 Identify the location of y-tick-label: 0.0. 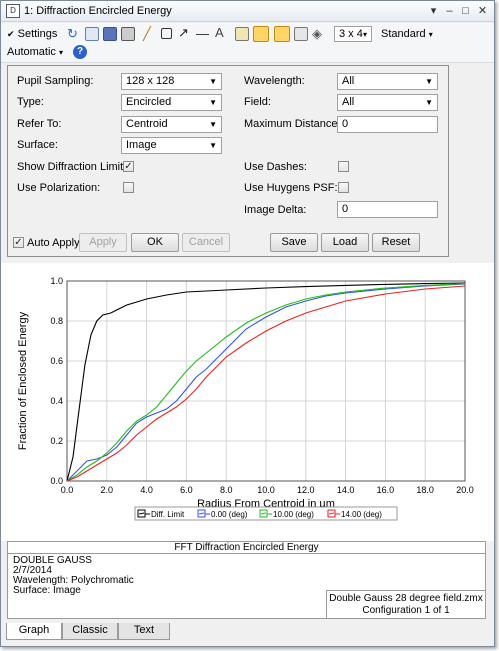
(56, 481).